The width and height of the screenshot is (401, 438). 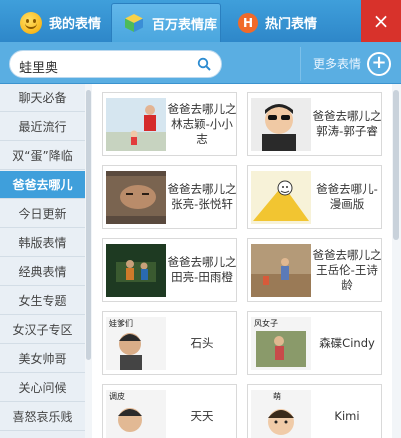 I want to click on sidebar-item-recent-popular: 最近流行, so click(x=42, y=127).